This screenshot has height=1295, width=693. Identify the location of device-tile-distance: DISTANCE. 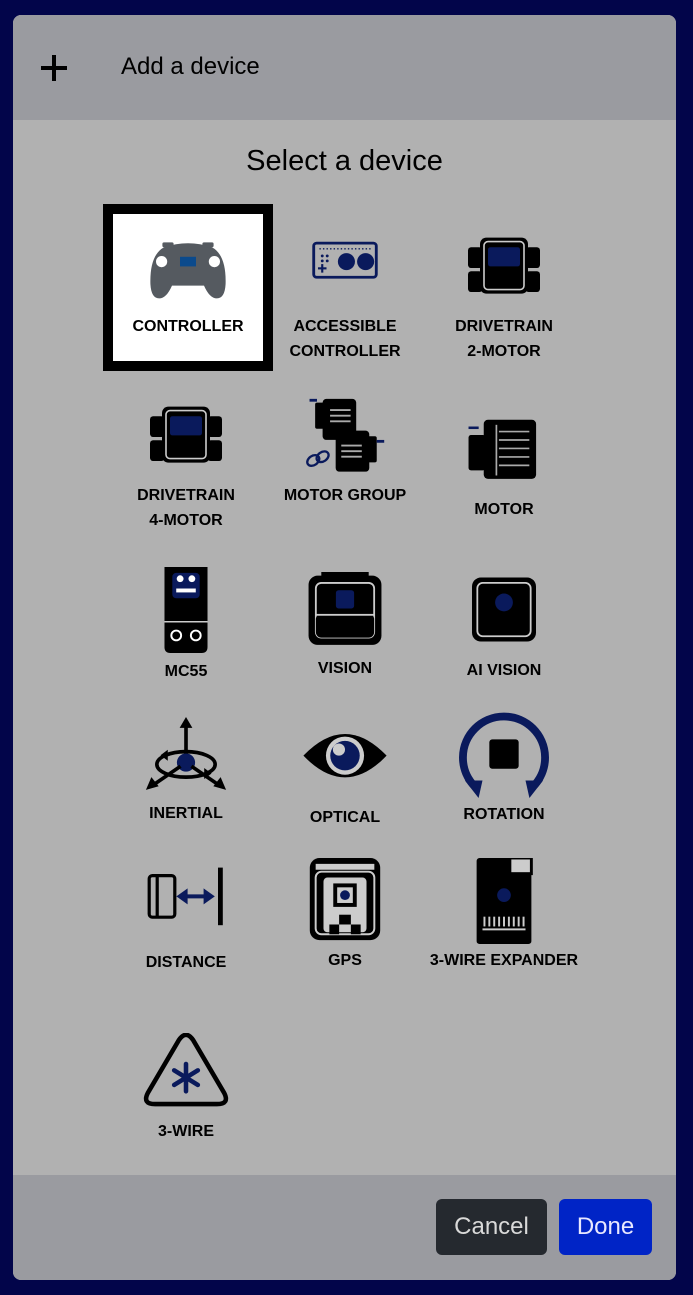
(186, 920).